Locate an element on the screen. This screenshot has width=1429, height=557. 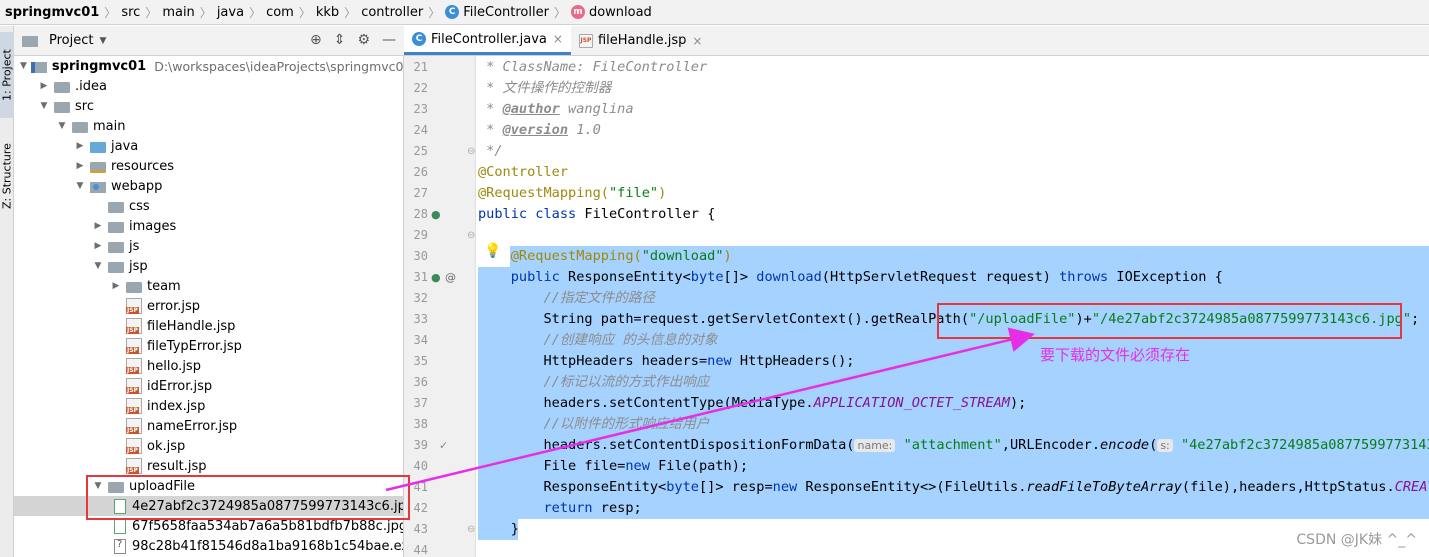
tree-item: ▶ images is located at coordinates (208, 226).